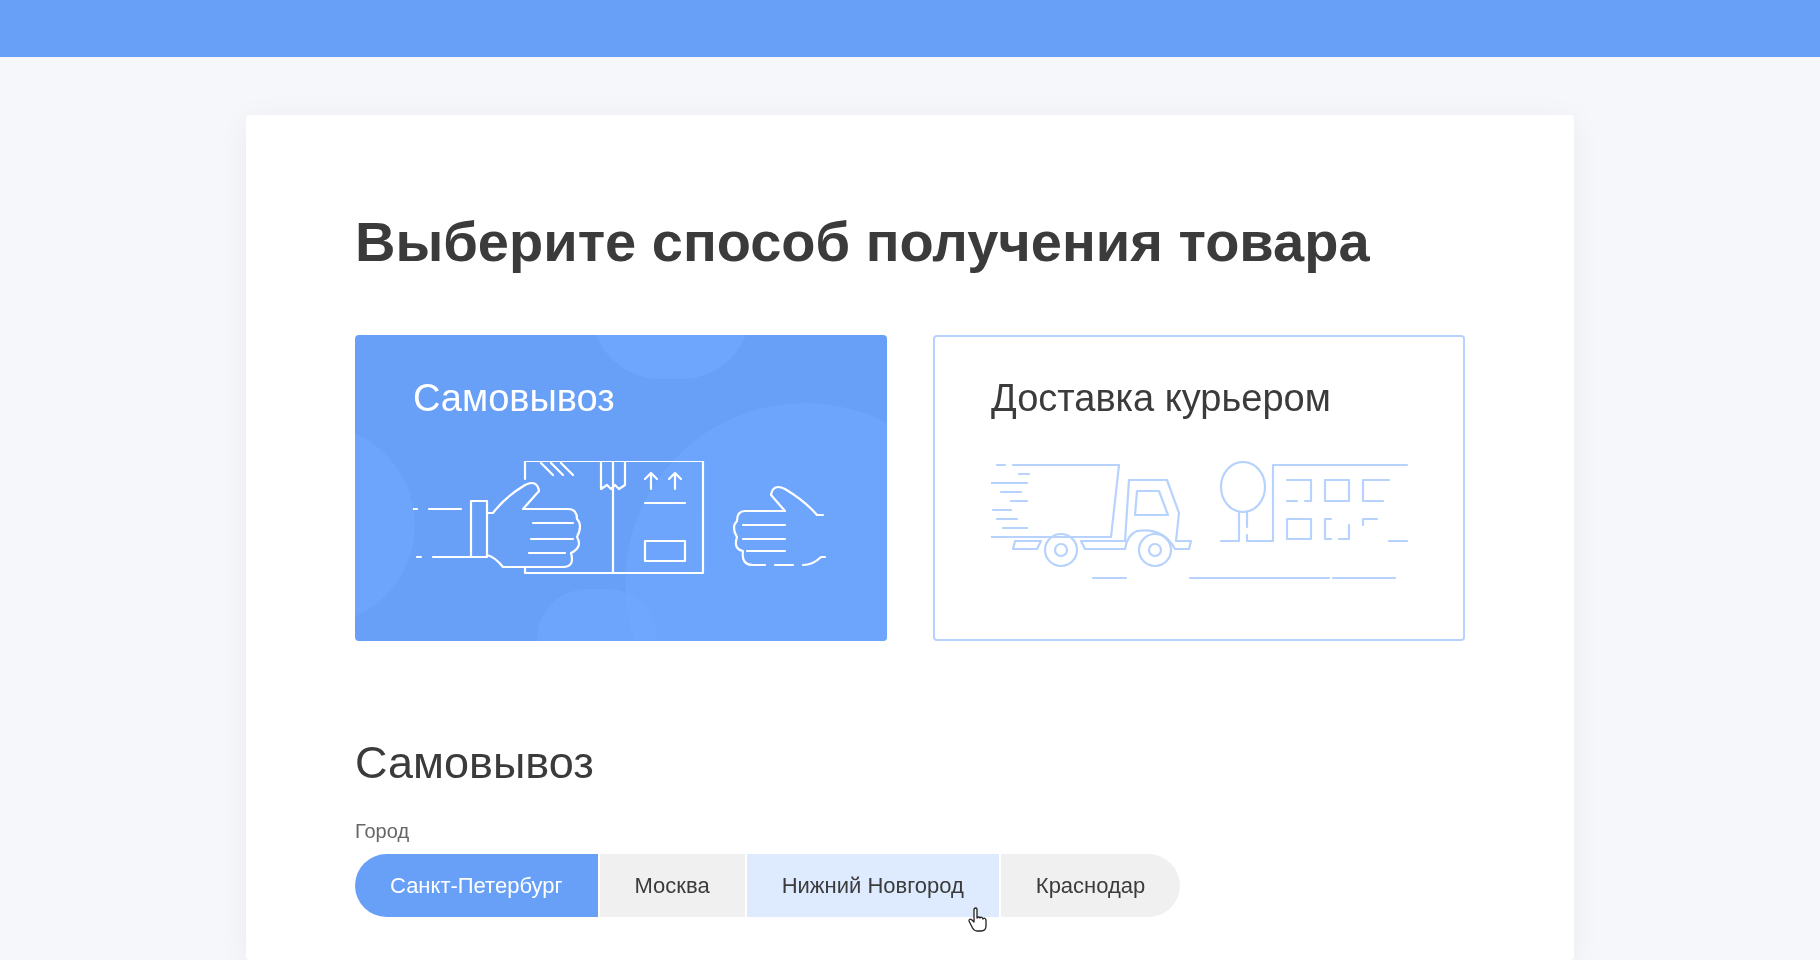  What do you see at coordinates (863, 242) in the screenshot?
I see `page-title: Выберите способ получения товара` at bounding box center [863, 242].